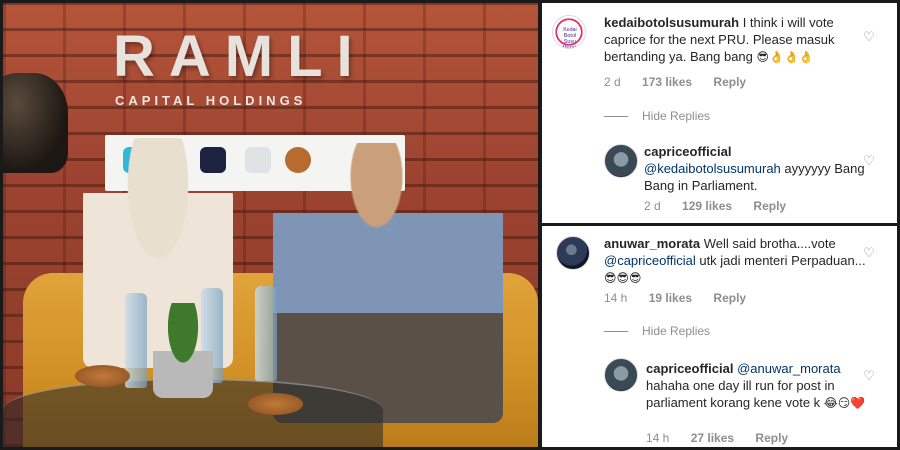 This screenshot has height=450, width=900. What do you see at coordinates (258, 160) in the screenshot?
I see `sponsor-logo` at bounding box center [258, 160].